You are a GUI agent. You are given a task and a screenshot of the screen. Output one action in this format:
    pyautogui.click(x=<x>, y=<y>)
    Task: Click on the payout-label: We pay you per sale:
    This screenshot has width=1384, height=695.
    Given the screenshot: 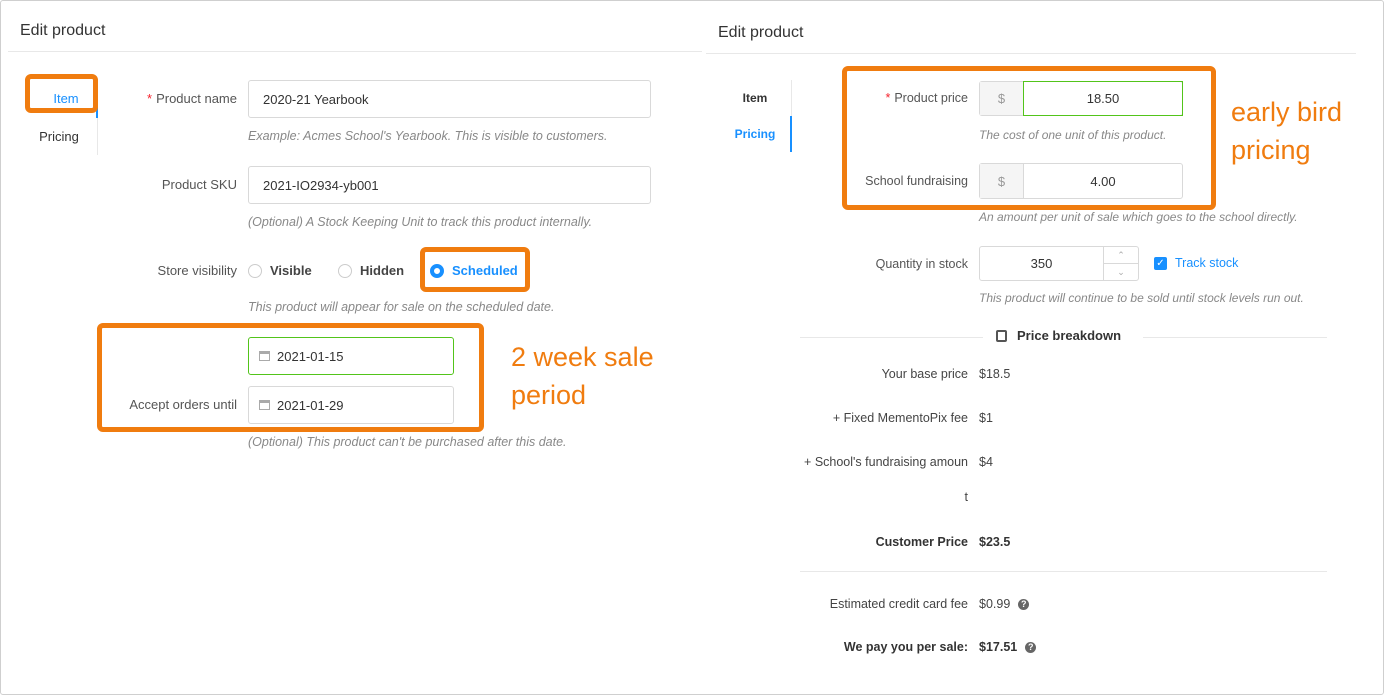 What is the action you would take?
    pyautogui.click(x=905, y=647)
    